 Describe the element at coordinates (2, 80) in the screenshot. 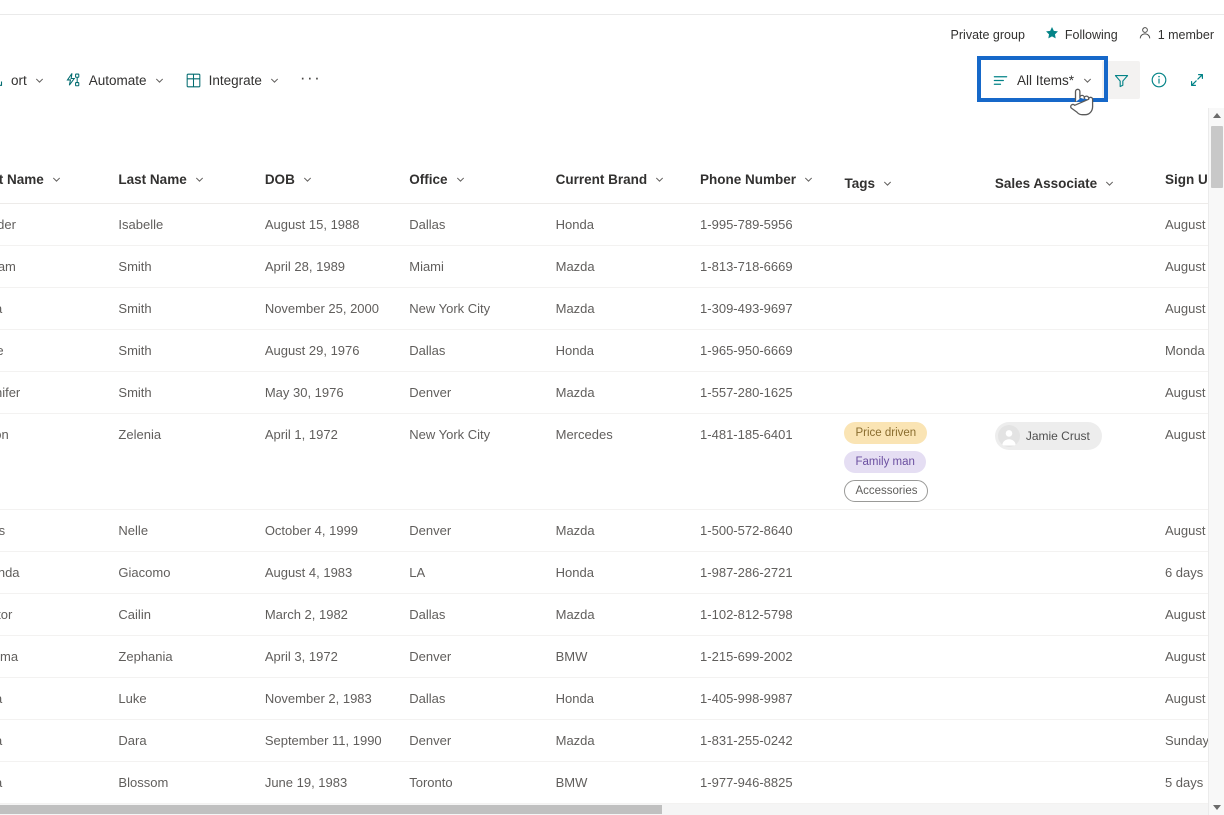

I see `export-icon` at that location.